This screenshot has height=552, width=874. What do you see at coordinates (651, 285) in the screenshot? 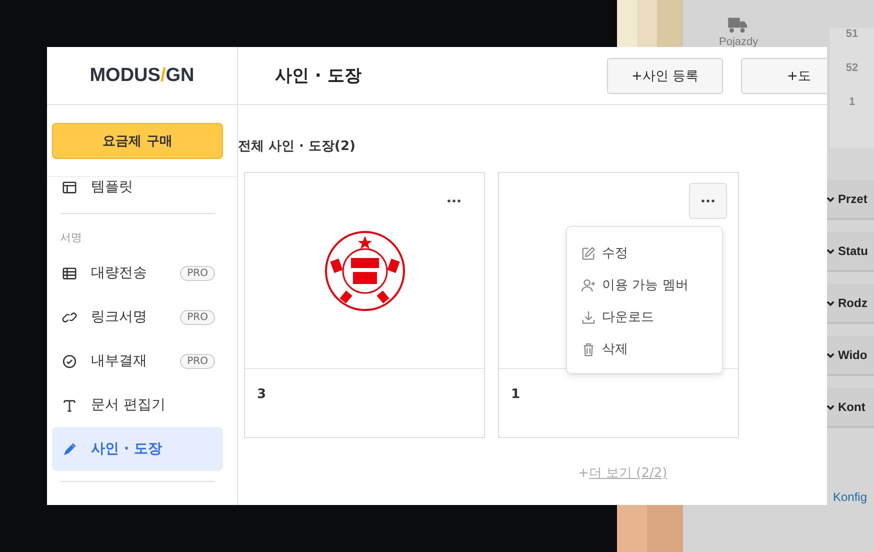
I see `menu-item: 이용 가능 멤버` at bounding box center [651, 285].